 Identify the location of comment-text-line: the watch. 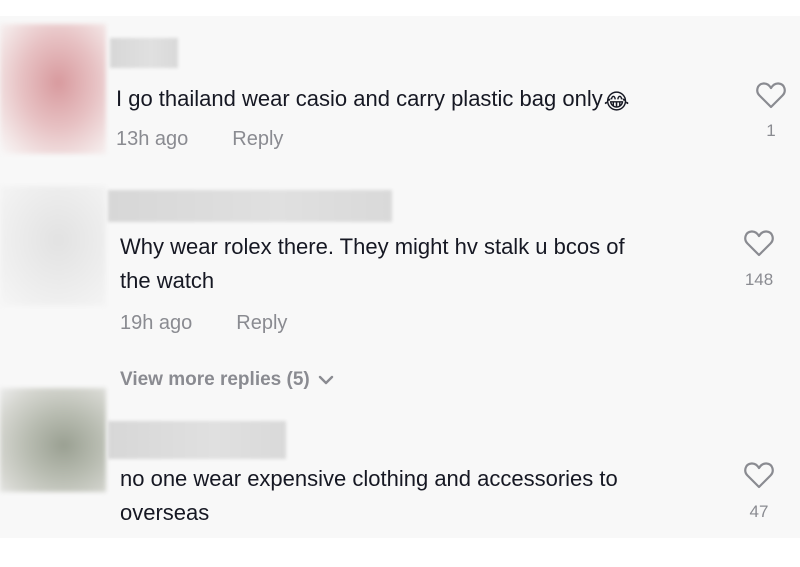
(167, 280).